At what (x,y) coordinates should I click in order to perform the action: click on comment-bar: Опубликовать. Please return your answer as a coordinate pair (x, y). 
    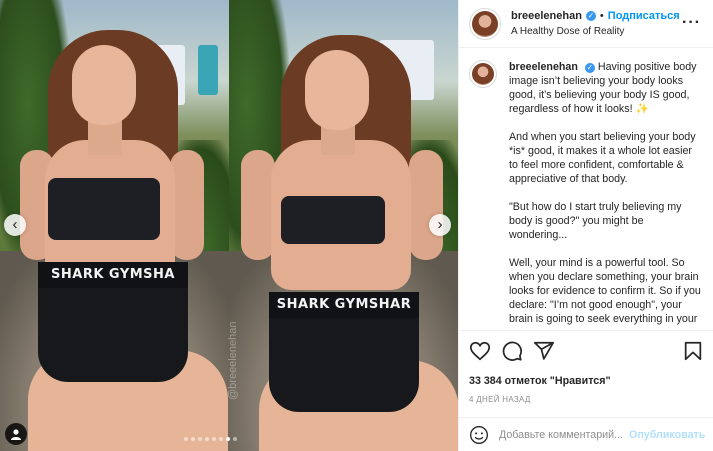
    Looking at the image, I should click on (586, 434).